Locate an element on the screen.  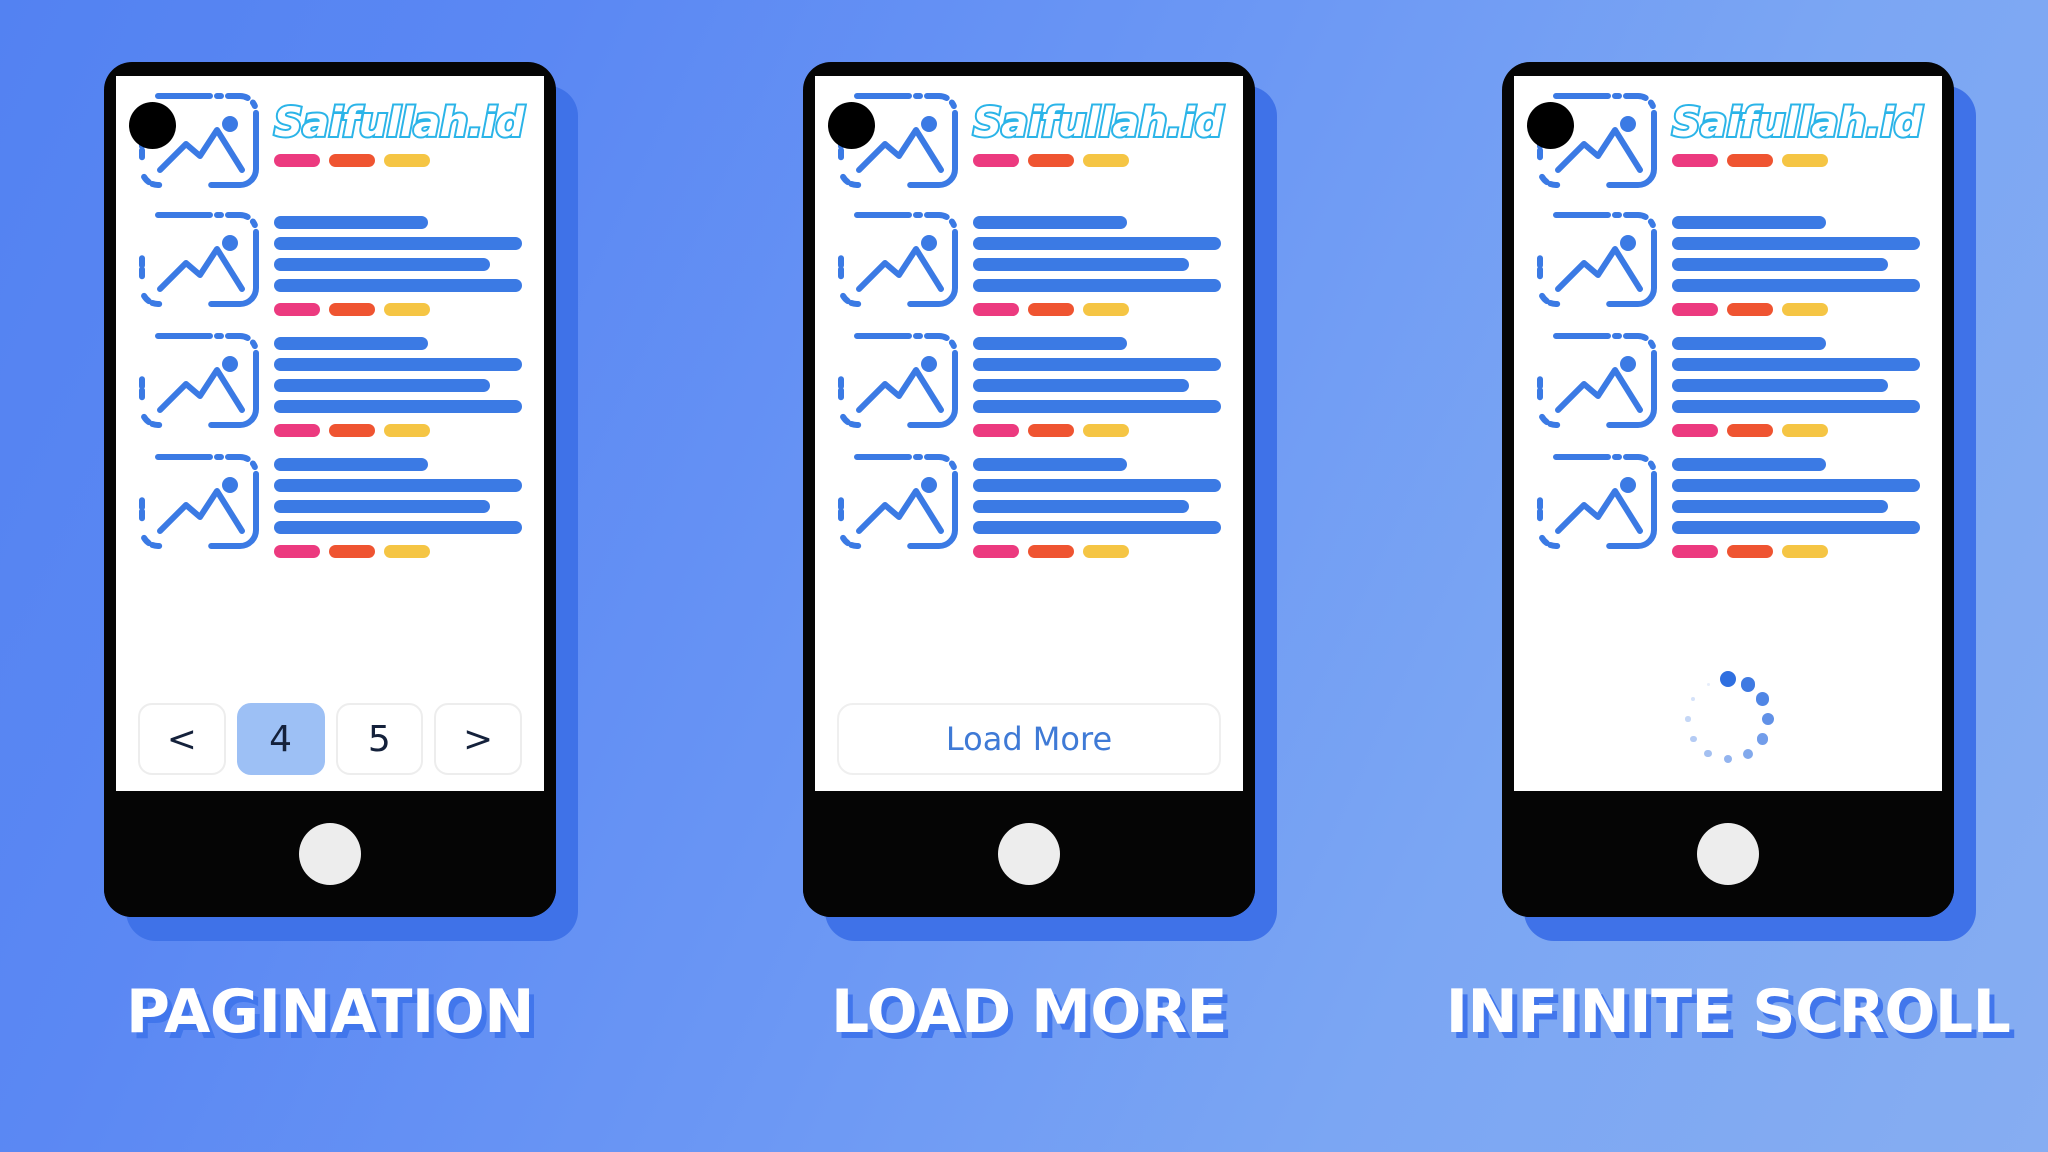
loading-indicator-area is located at coordinates (1728, 719).